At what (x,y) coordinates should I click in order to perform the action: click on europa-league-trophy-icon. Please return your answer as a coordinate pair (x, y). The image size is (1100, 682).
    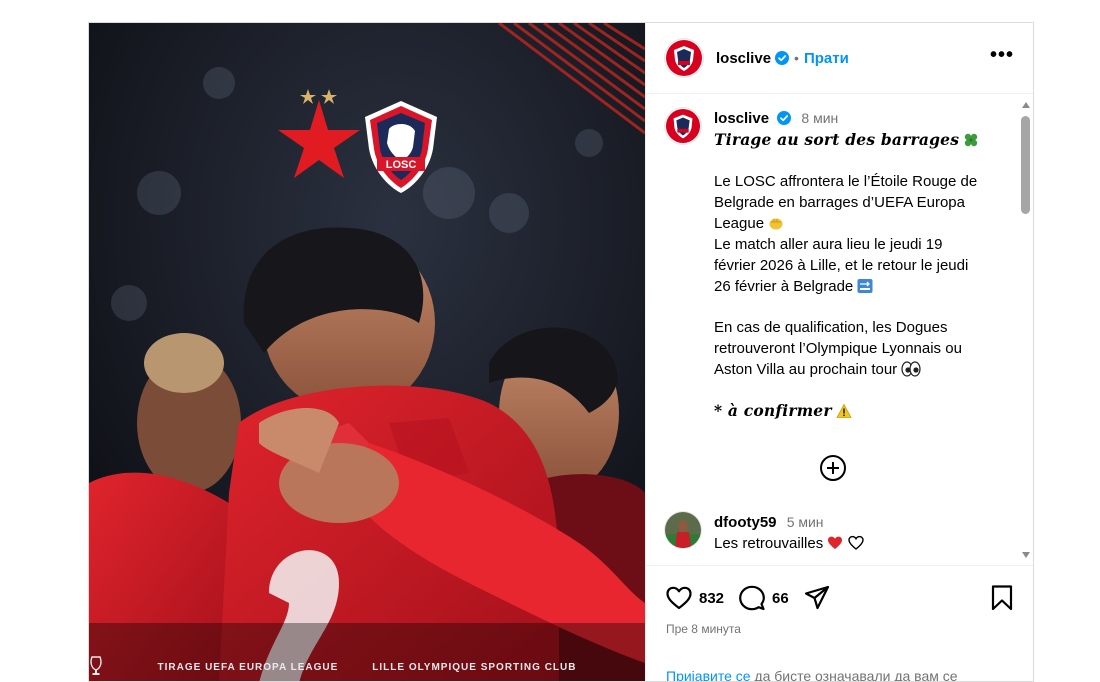
    Looking at the image, I should click on (96, 665).